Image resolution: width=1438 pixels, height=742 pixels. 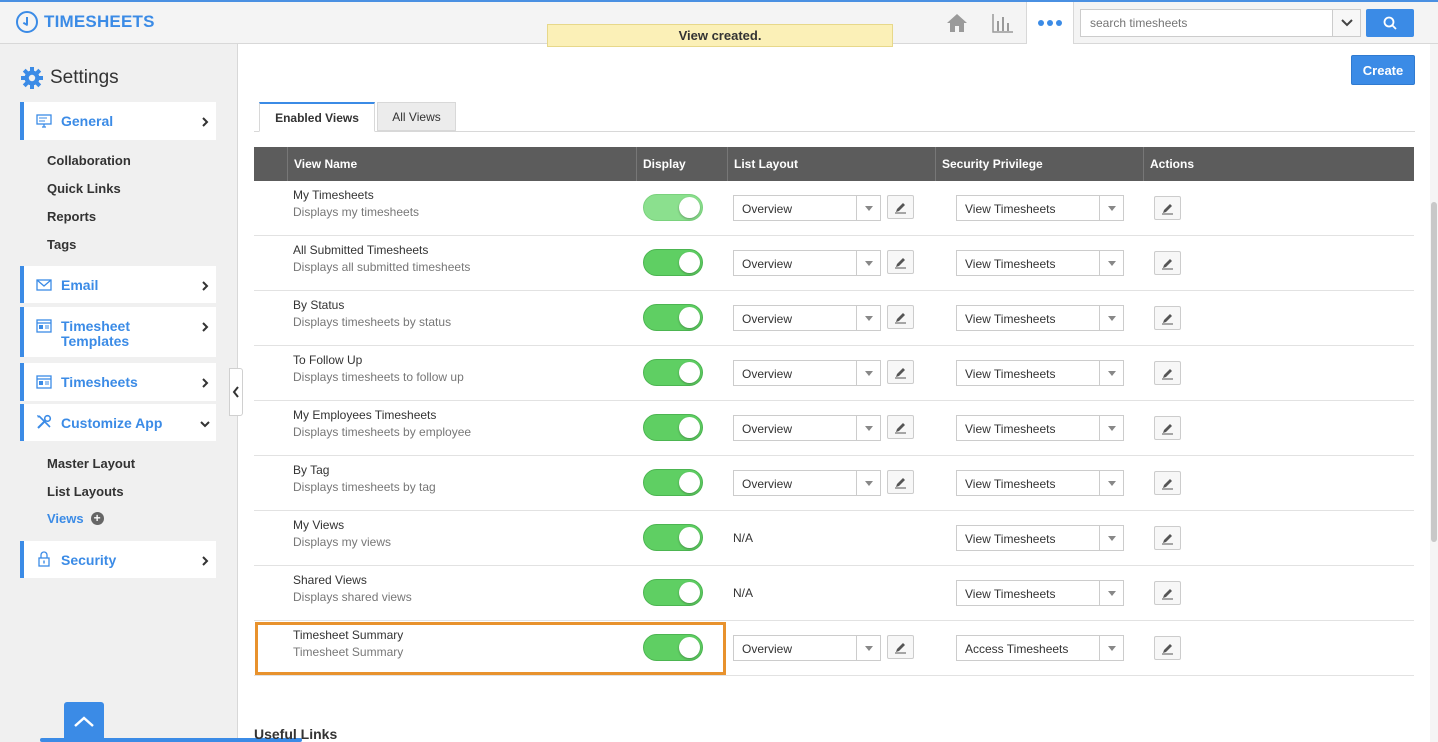 I want to click on search-button, so click(x=1390, y=23).